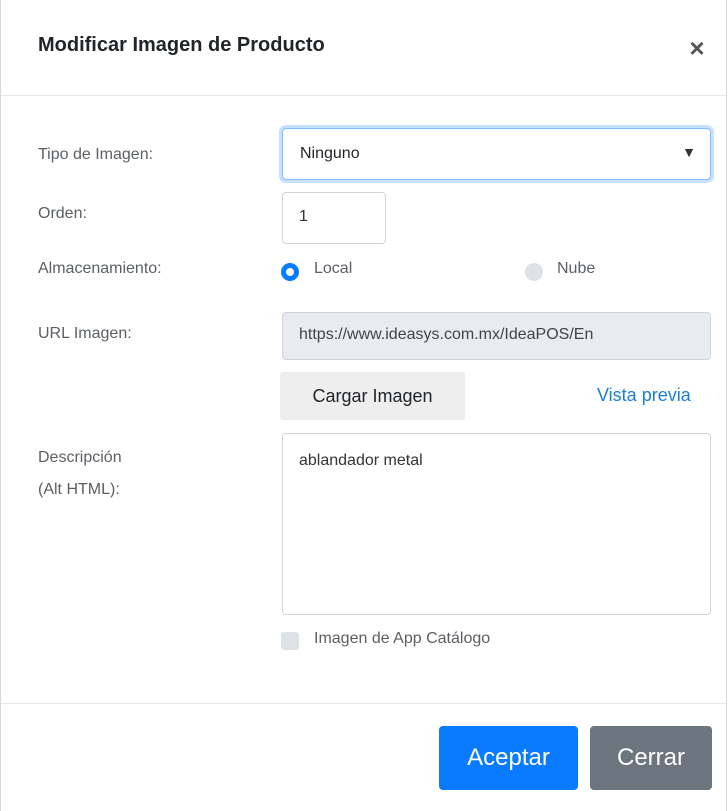 The image size is (728, 811). I want to click on radio-local, so click(290, 272).